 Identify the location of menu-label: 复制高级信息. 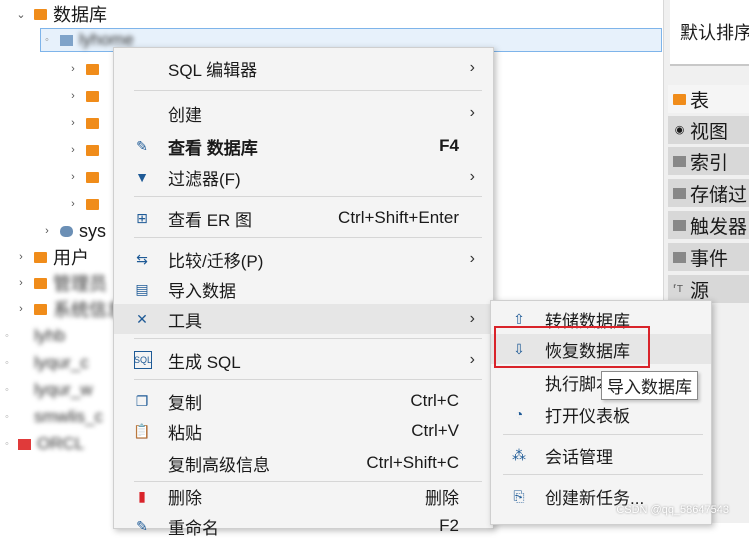
(219, 465).